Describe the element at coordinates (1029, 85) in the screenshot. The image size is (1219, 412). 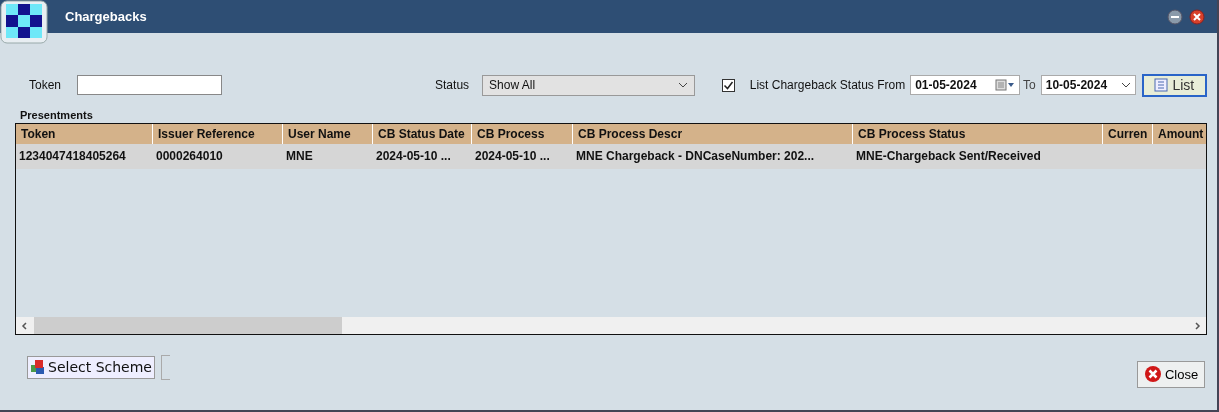
I see `to-label: To` at that location.